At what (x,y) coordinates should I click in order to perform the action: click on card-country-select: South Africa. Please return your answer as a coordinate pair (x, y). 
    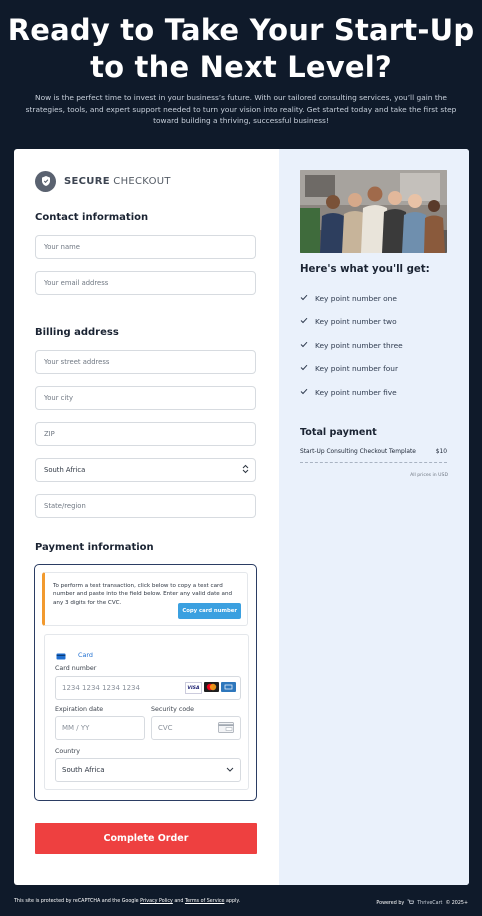
    Looking at the image, I should click on (148, 770).